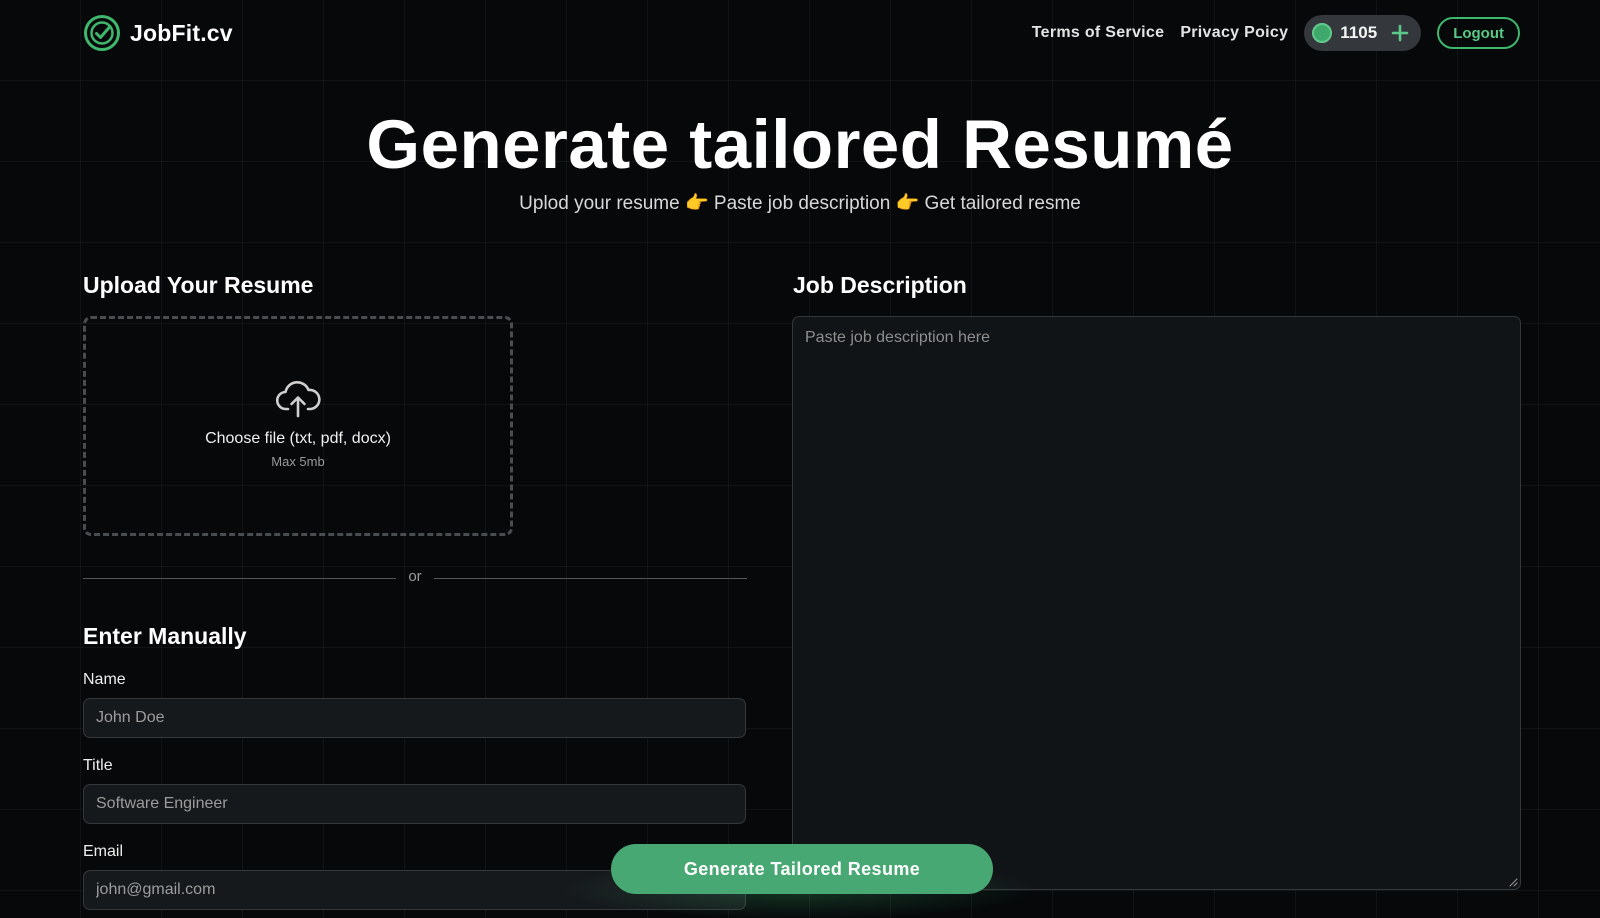 This screenshot has width=1600, height=918. I want to click on subtitle-step-paste: Paste job description, so click(802, 203).